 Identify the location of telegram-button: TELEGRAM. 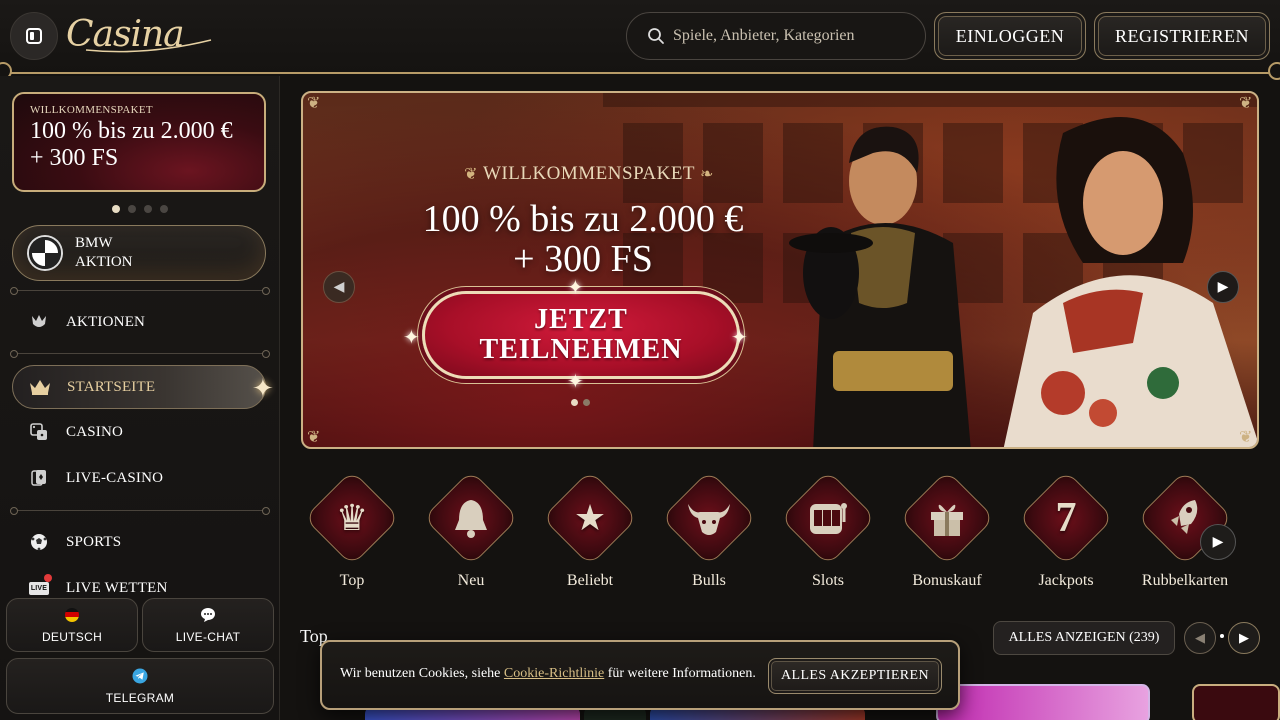
(140, 686).